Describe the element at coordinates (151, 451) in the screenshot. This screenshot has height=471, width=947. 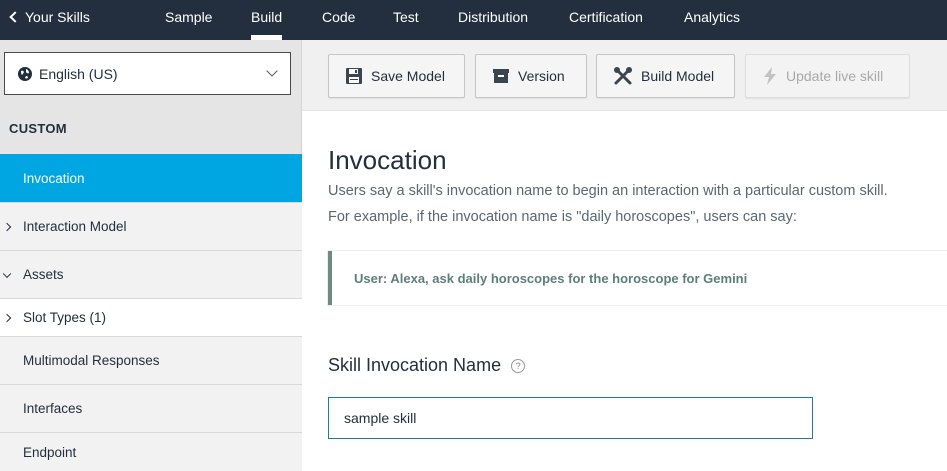
I see `sidebar-item-endpoint: Endpoint` at that location.